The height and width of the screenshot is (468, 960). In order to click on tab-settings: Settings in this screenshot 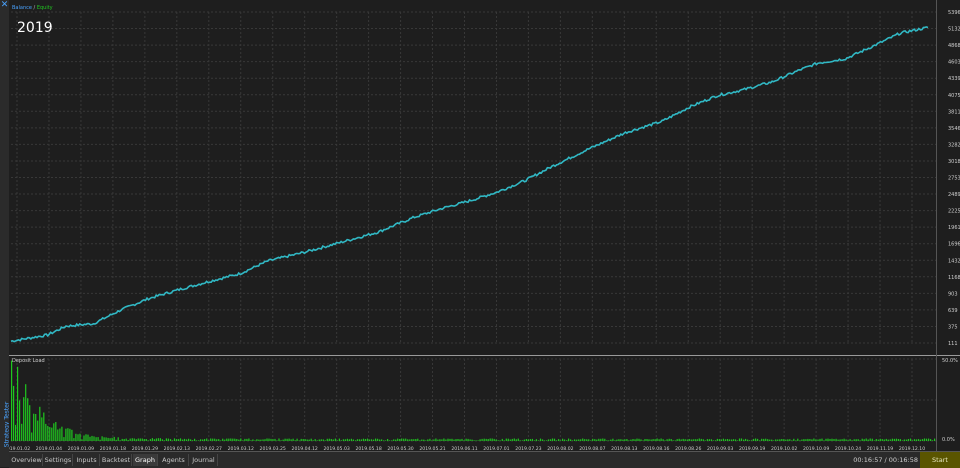, I will do `click(58, 460)`.